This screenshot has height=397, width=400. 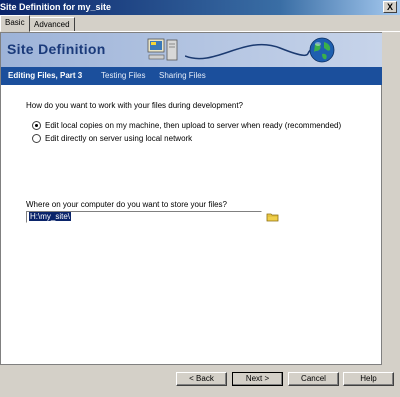 What do you see at coordinates (36, 138) in the screenshot?
I see `radio-edit-server` at bounding box center [36, 138].